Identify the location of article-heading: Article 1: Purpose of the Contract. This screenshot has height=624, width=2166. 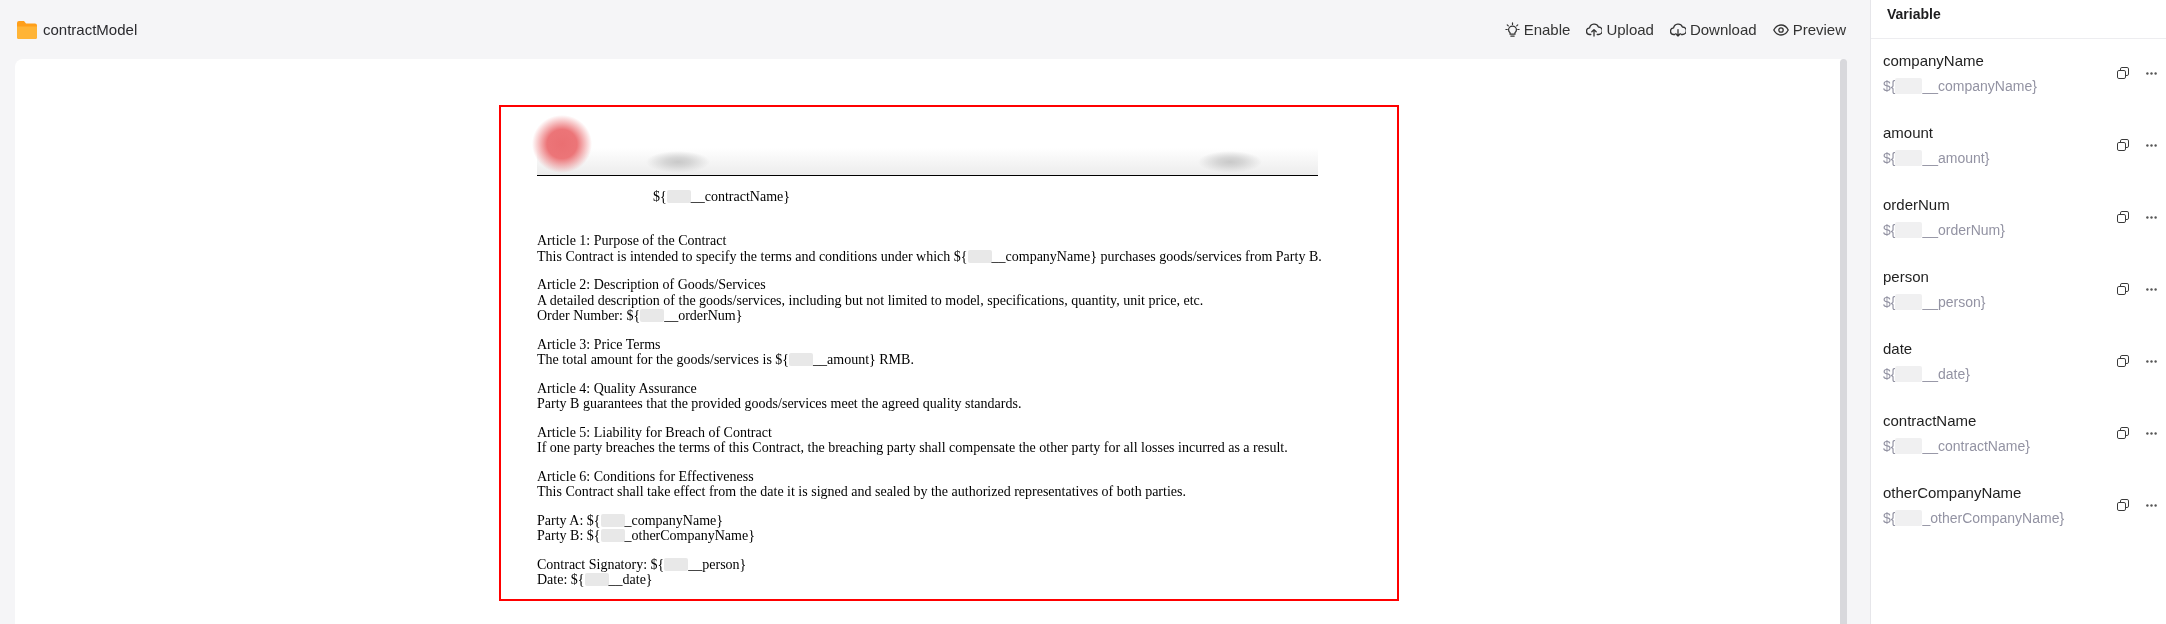
(632, 240).